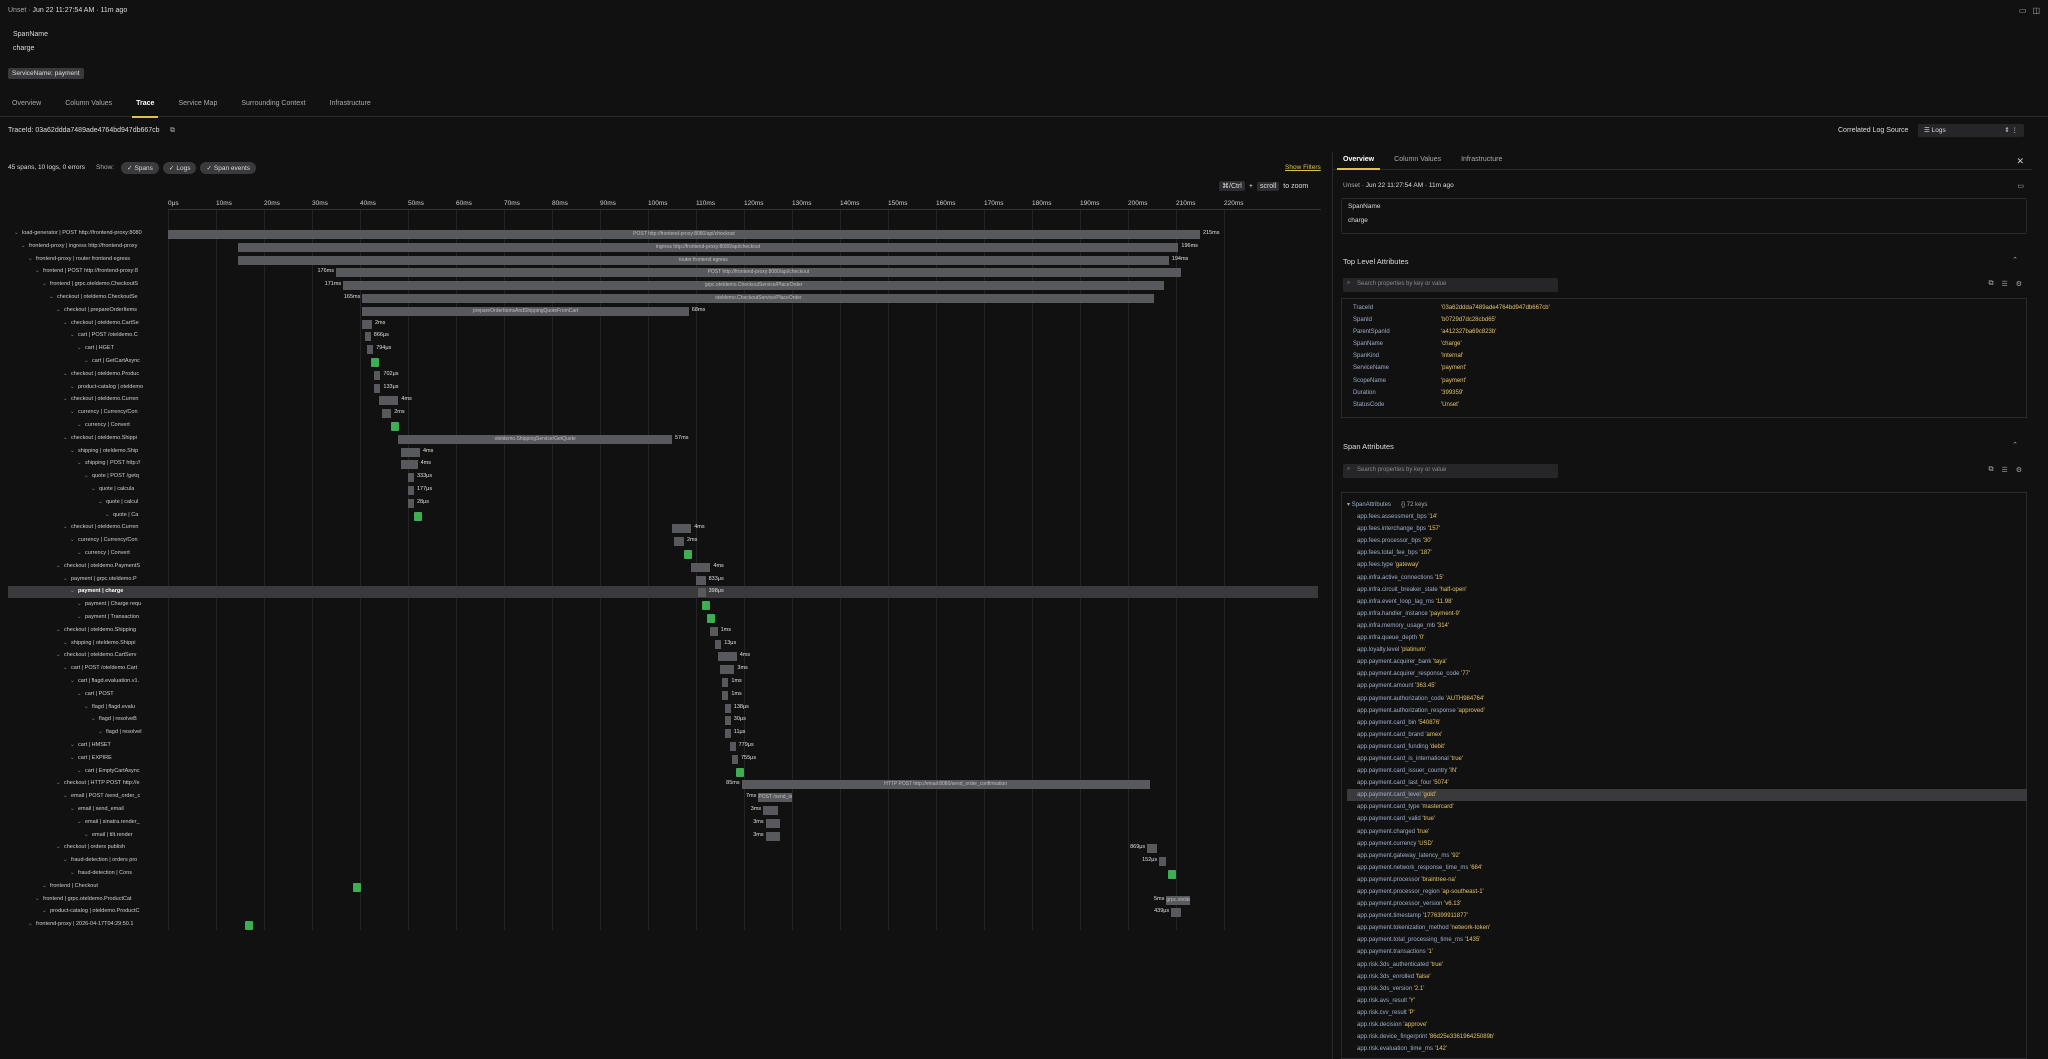 The image size is (2048, 1059). I want to click on span-row: ⌄ fraud-detection | orders pro 152μs, so click(663, 861).